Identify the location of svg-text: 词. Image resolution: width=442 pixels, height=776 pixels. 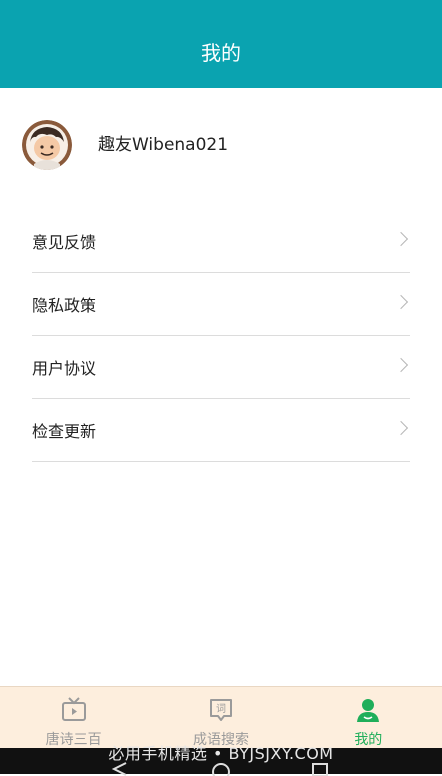
(221, 709).